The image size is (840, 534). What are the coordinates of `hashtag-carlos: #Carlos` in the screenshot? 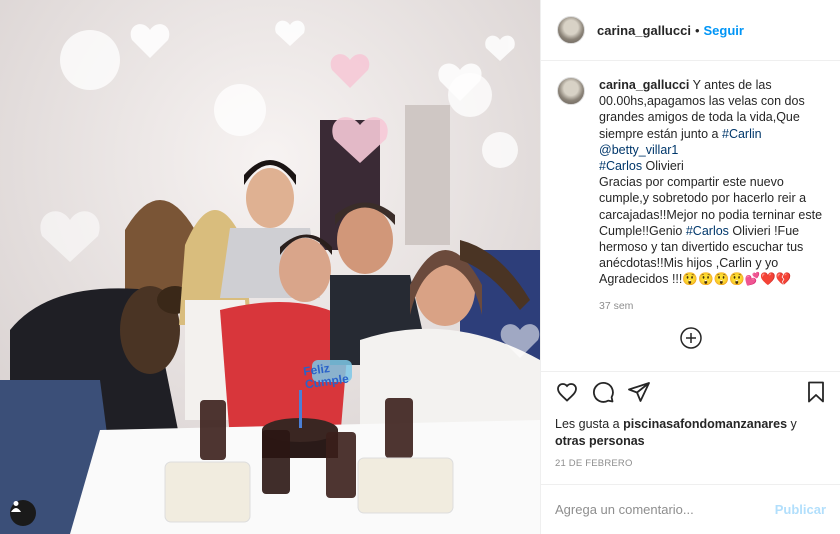 It's located at (620, 166).